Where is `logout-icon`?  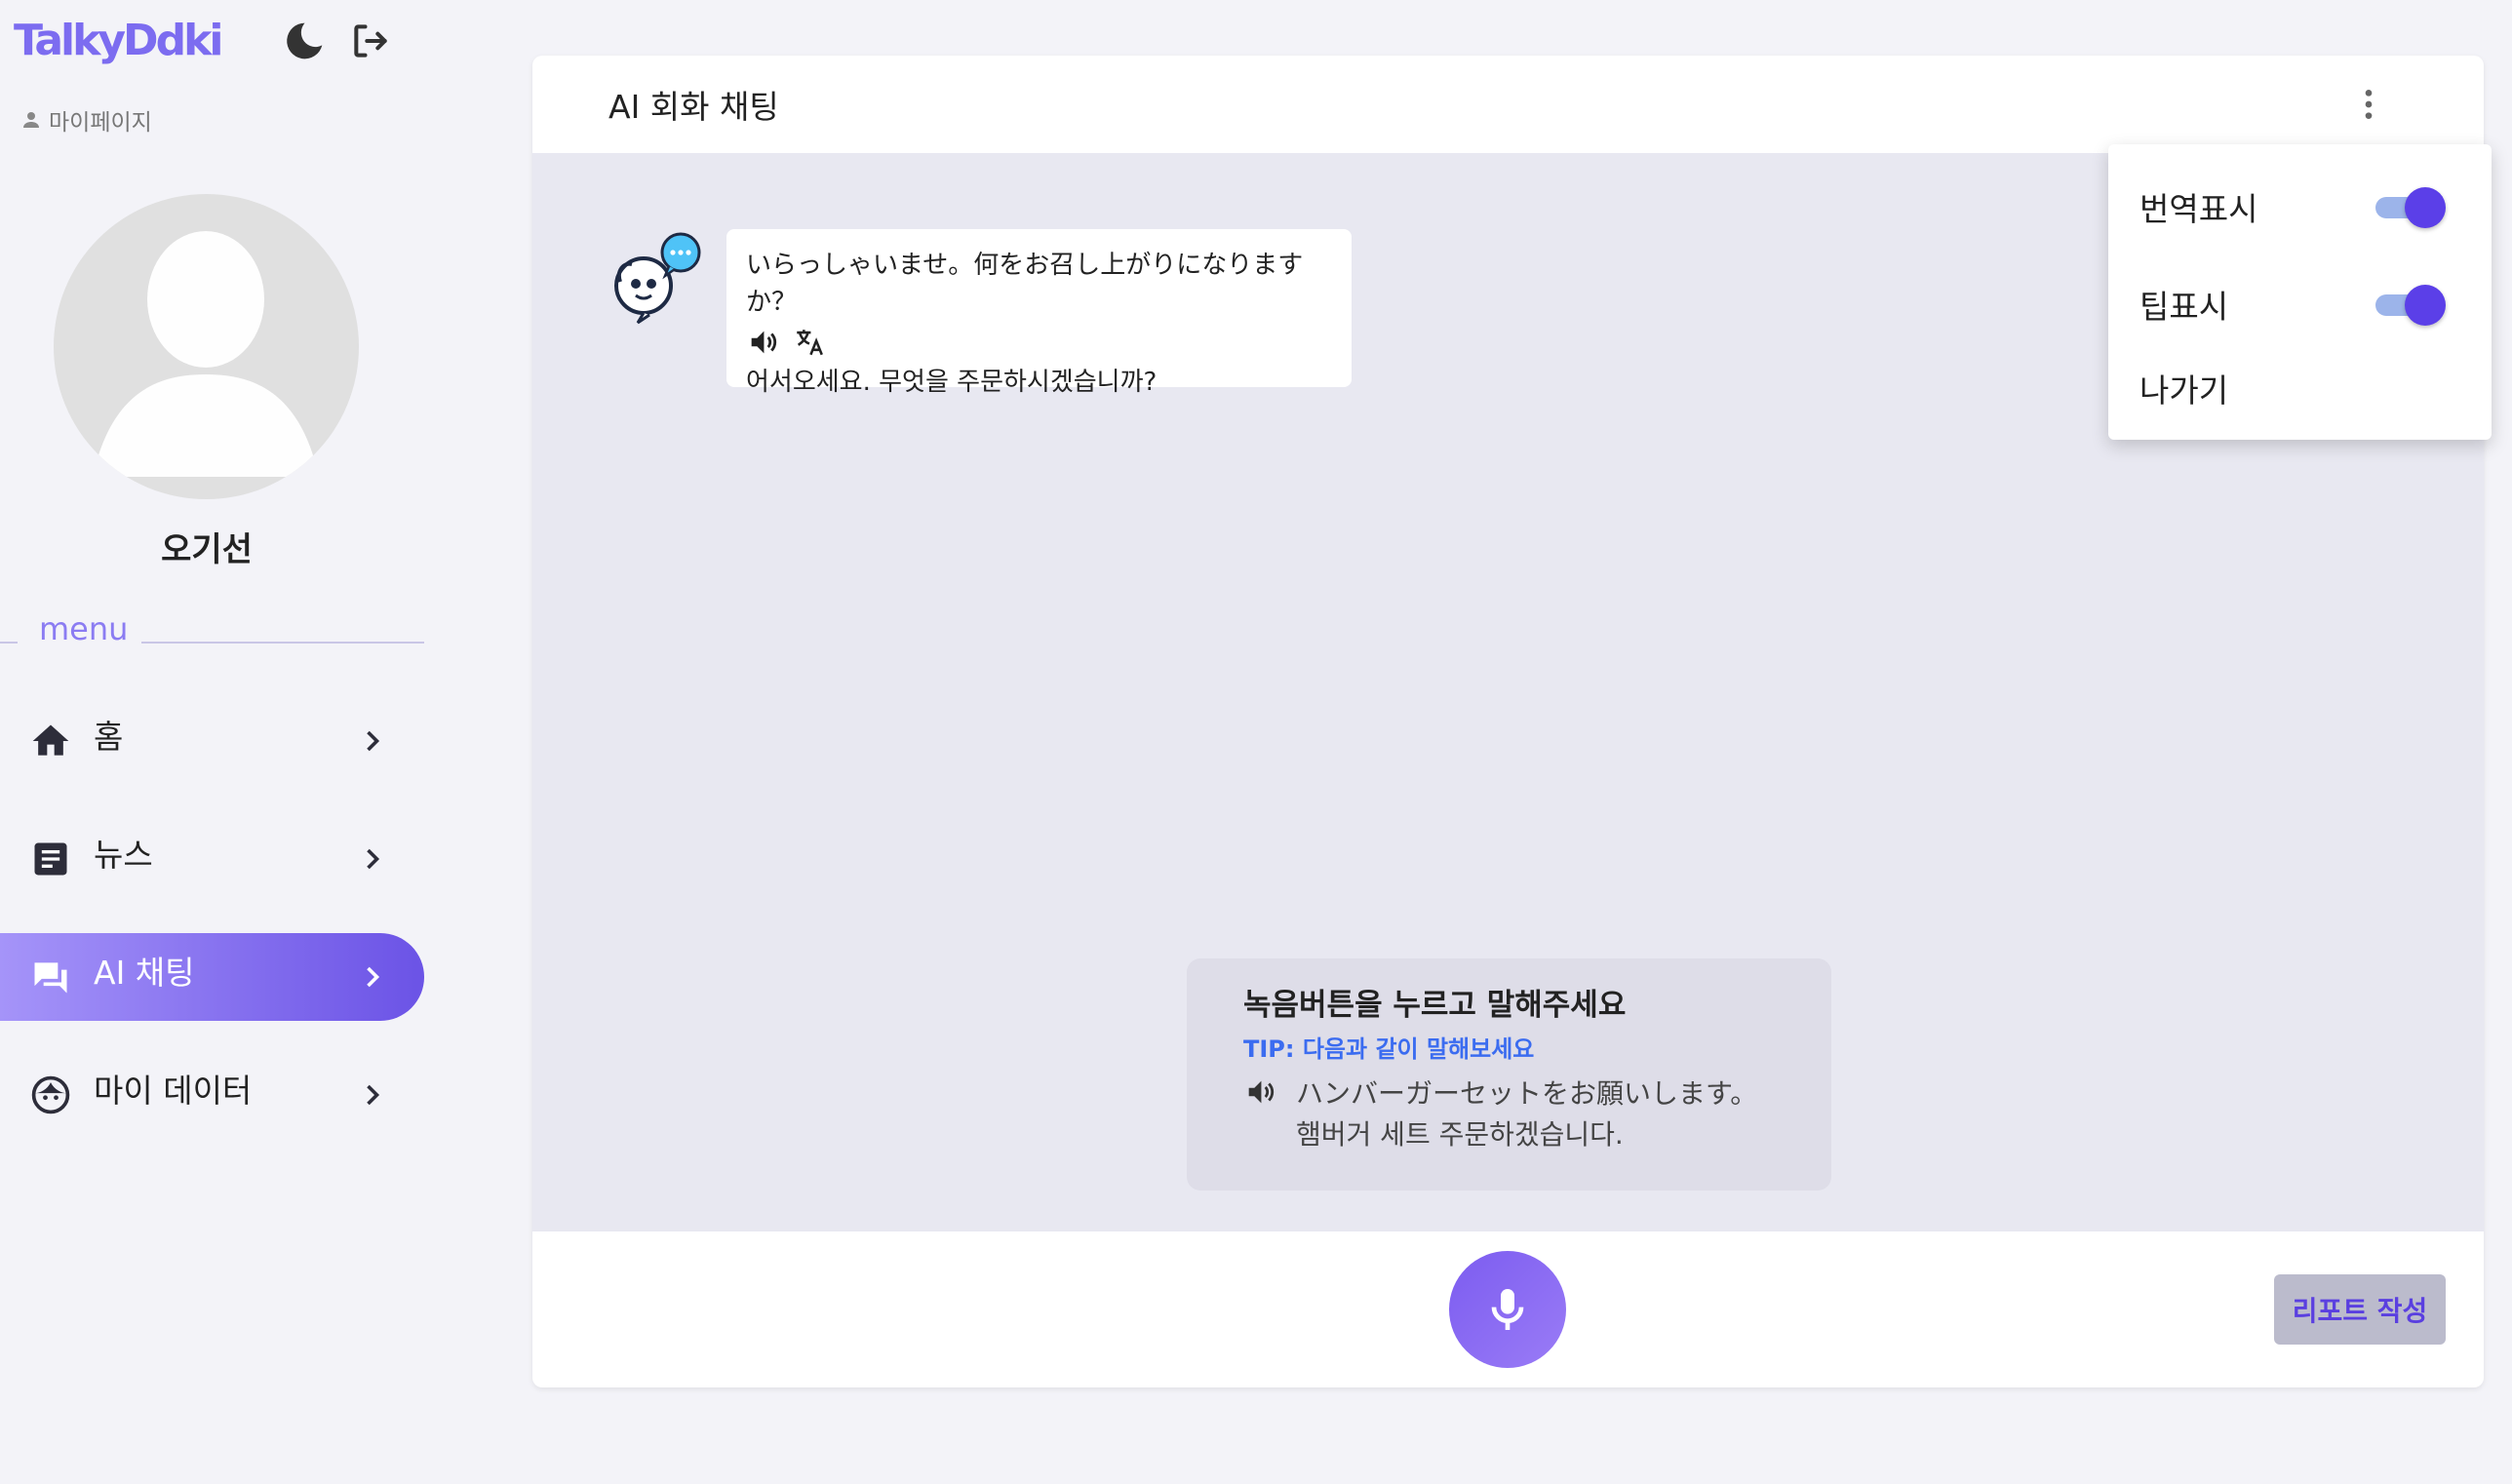 logout-icon is located at coordinates (370, 41).